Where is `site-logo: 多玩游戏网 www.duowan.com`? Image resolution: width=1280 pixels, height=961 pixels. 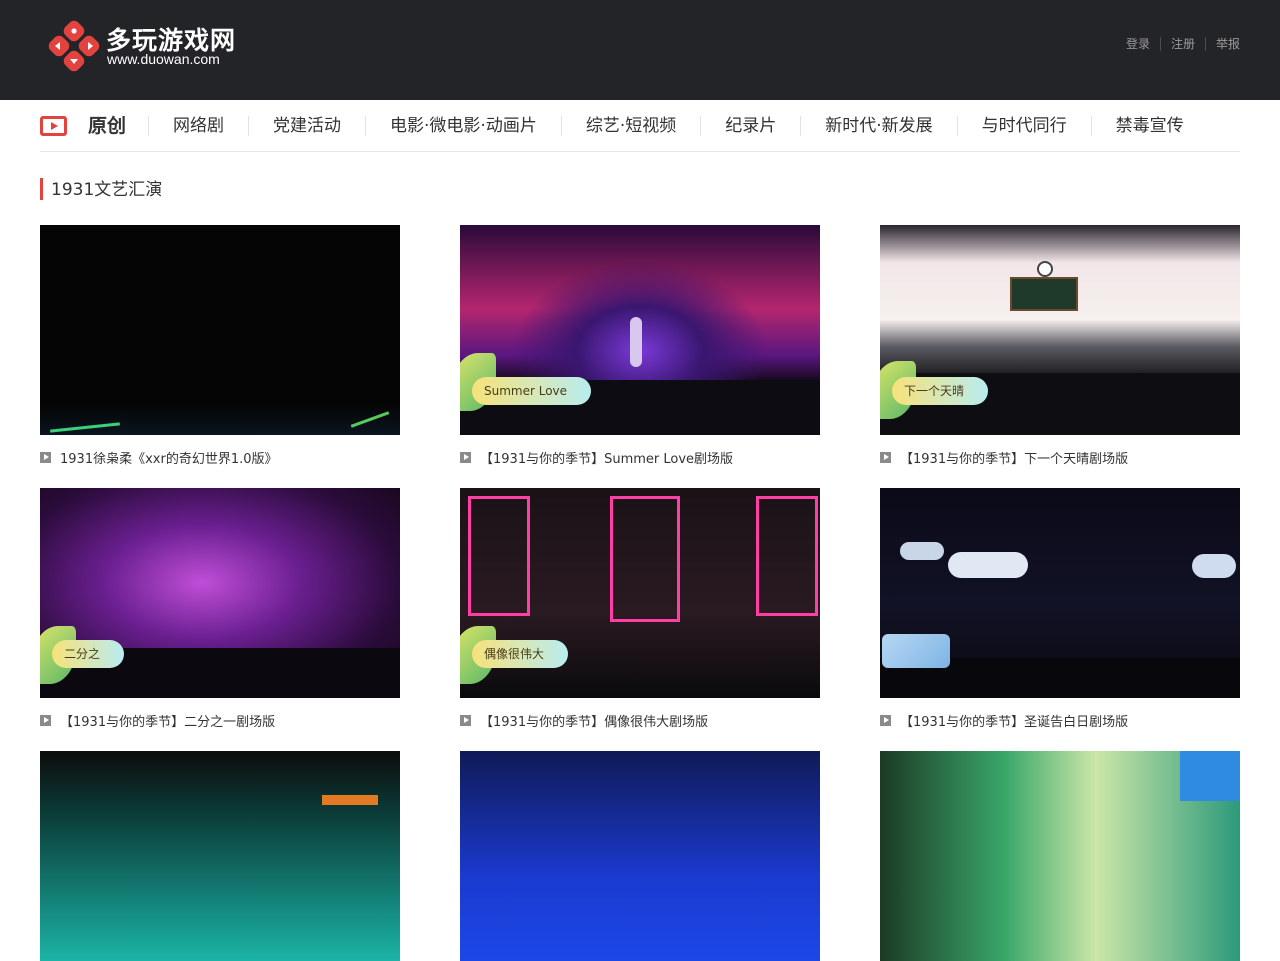 site-logo: 多玩游戏网 www.duowan.com is located at coordinates (148, 46).